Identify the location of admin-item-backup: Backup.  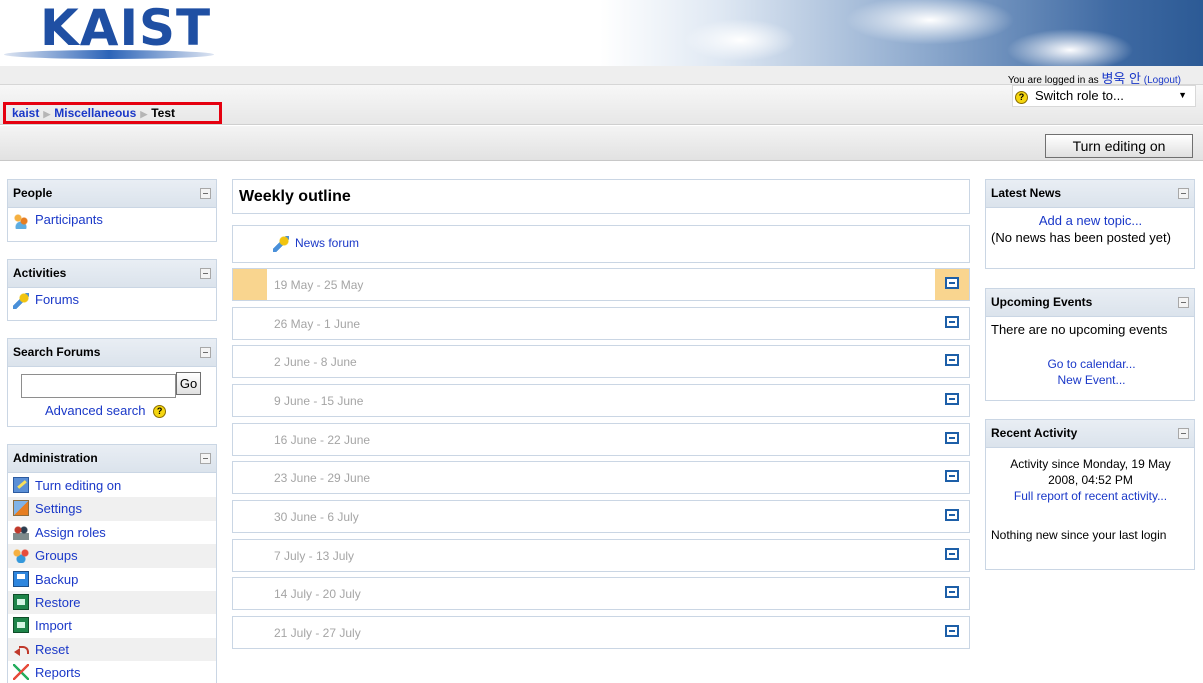
(112, 579).